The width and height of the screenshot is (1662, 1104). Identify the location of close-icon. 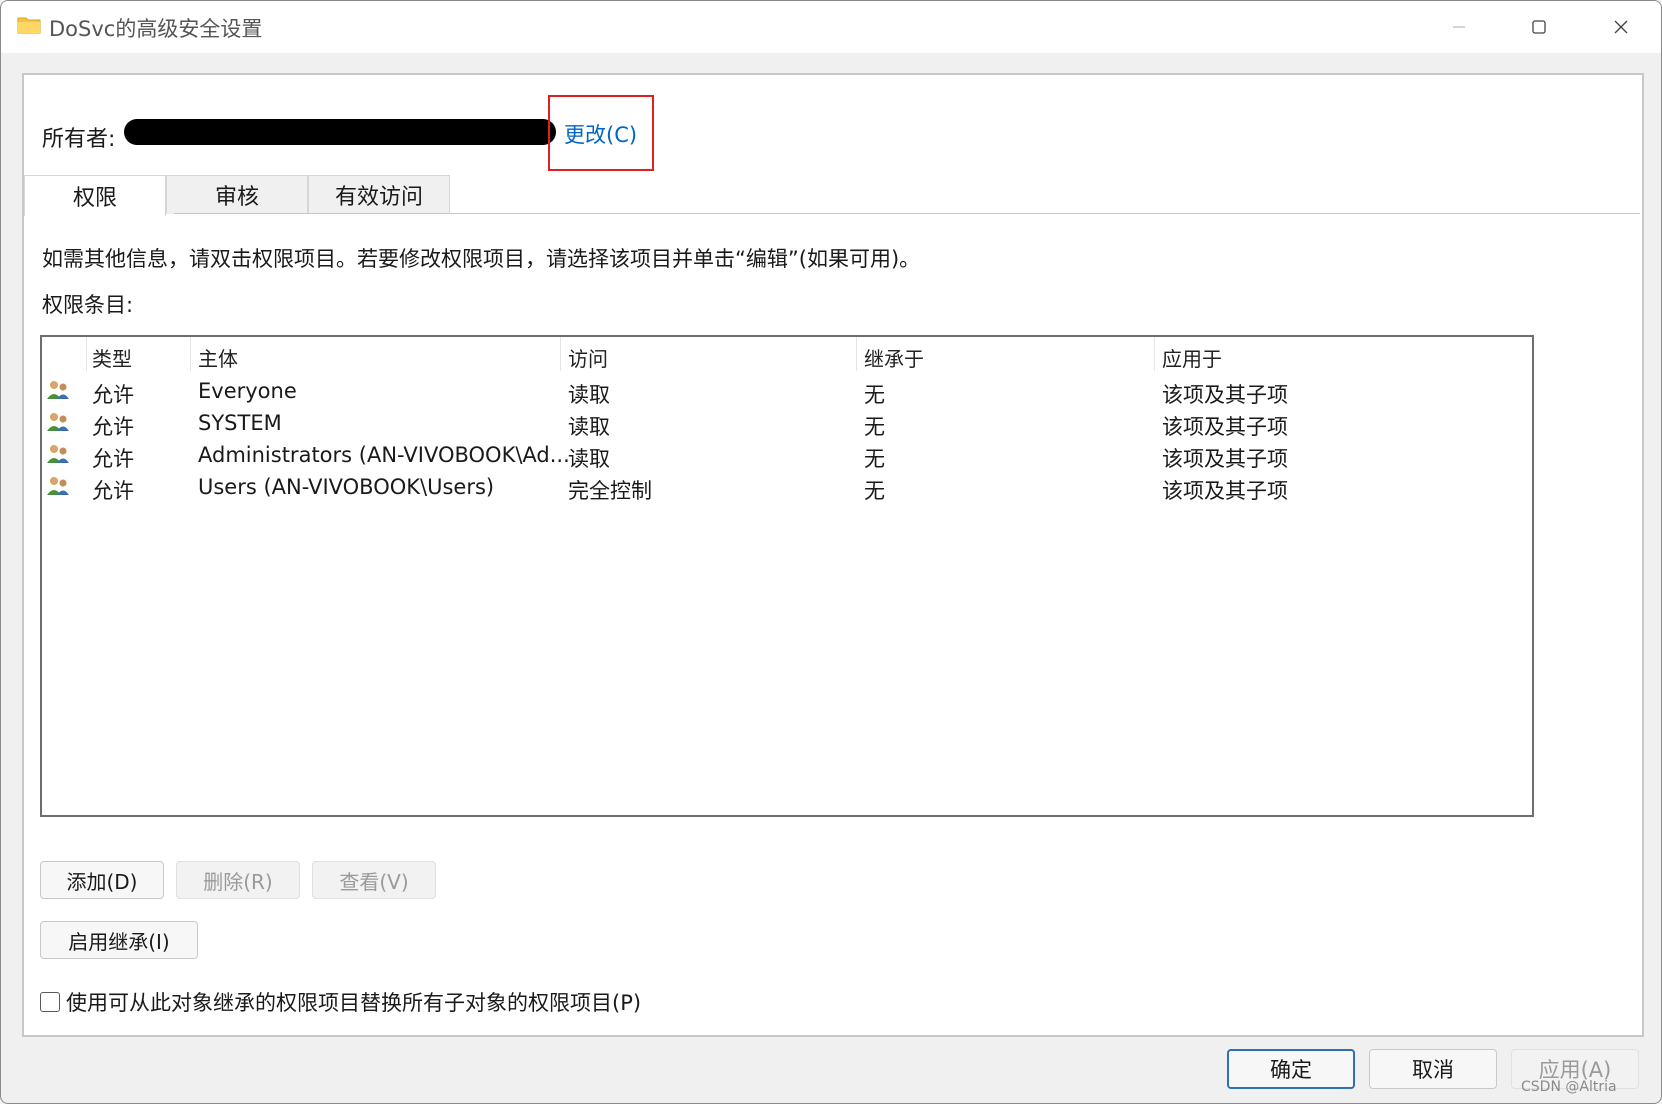
(1621, 27).